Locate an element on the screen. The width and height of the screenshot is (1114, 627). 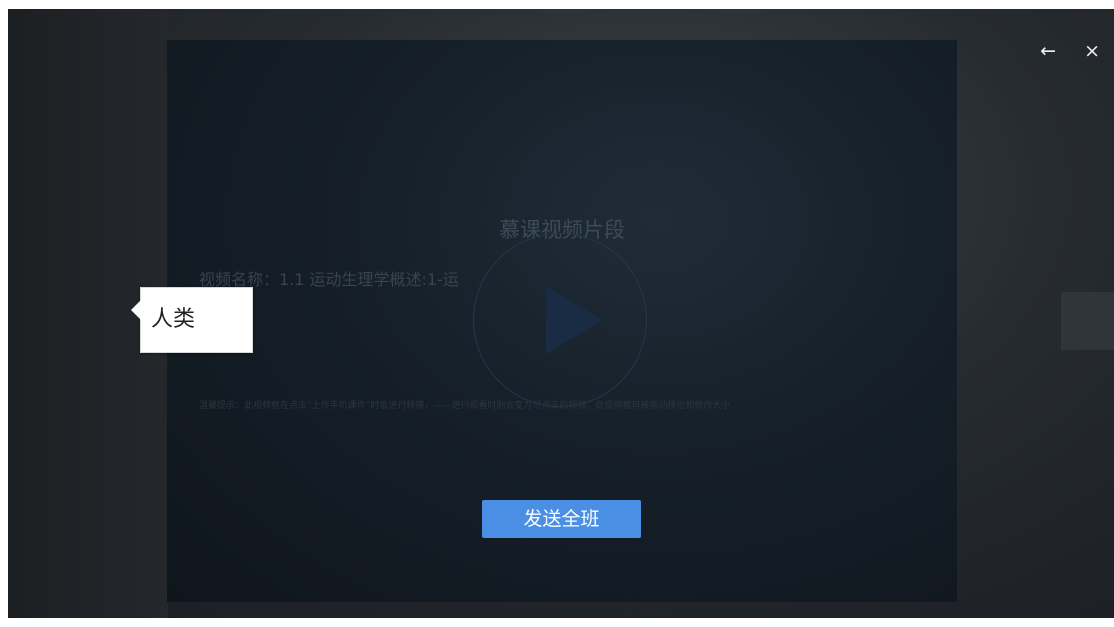
annotation-callout: 人类 is located at coordinates (192, 320).